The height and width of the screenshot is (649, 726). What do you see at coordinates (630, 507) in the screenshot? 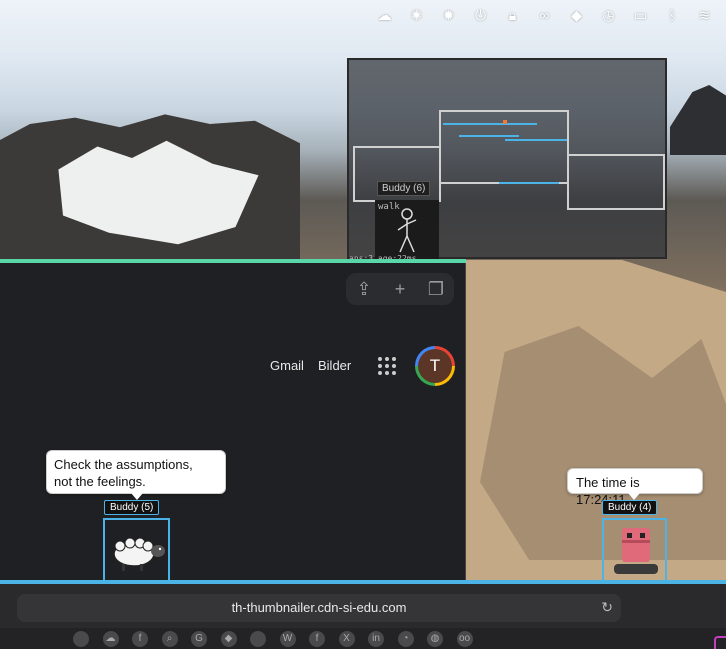
I see `buddy-label-right: Buddy (4)` at bounding box center [630, 507].